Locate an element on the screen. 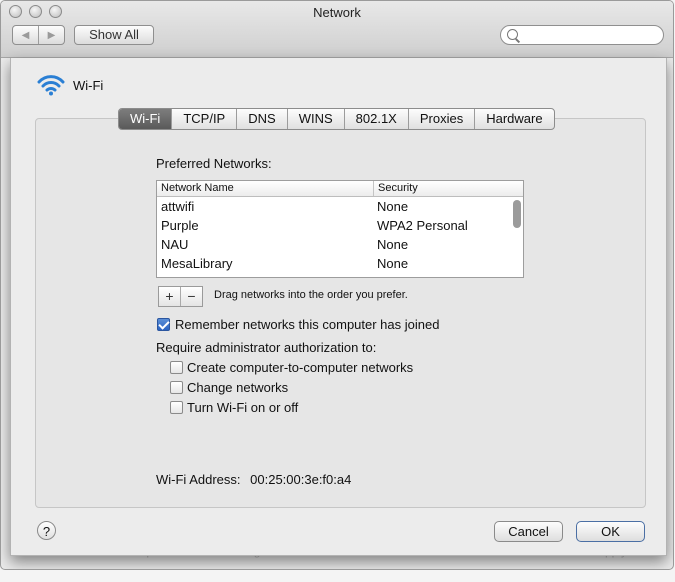 Image resolution: width=675 pixels, height=582 pixels. turn-wifi-on-off-checkbox is located at coordinates (176, 407).